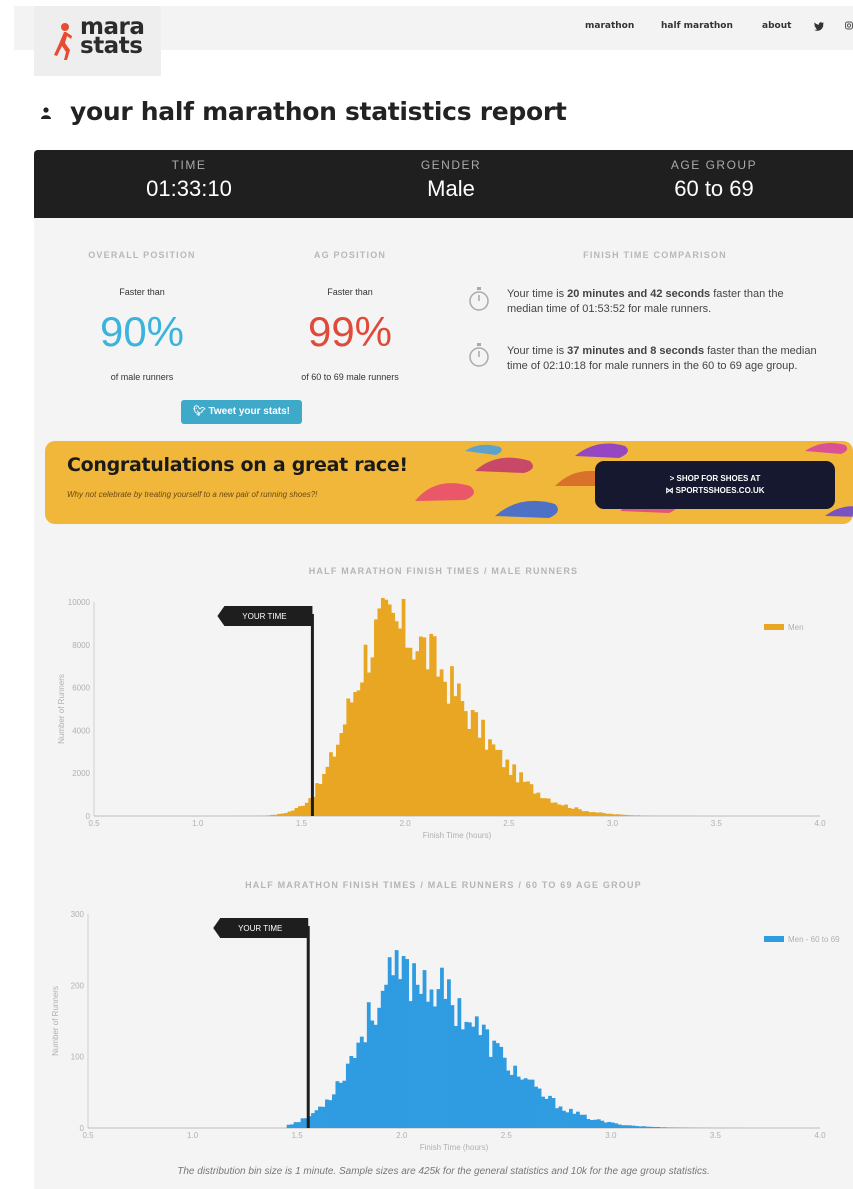  I want to click on age-group-summary: AGE GROUP 60 to 69, so click(714, 180).